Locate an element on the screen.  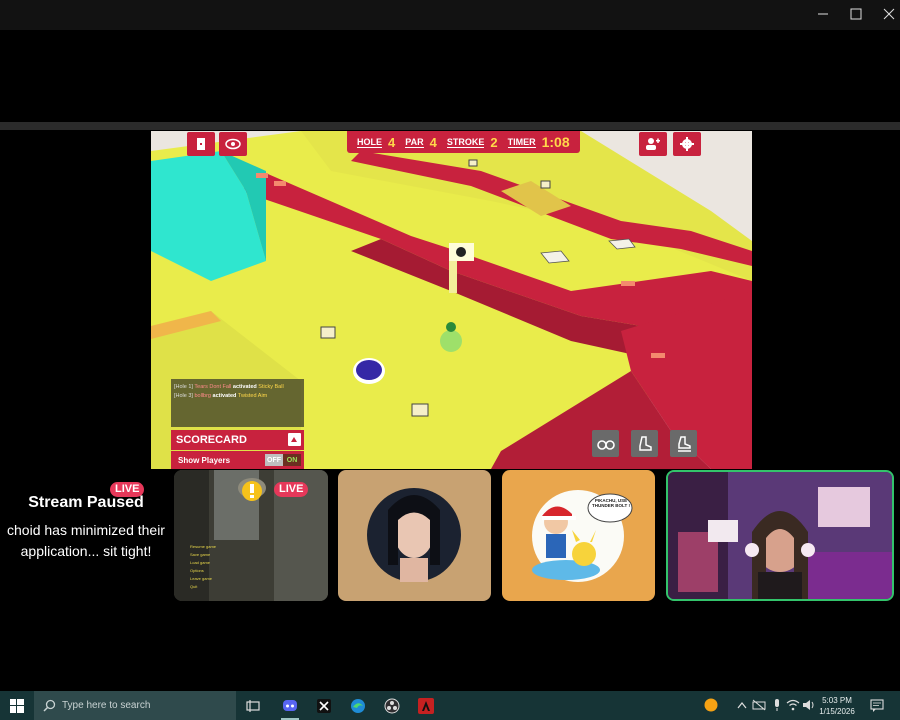
obs-icon is located at coordinates (392, 705).